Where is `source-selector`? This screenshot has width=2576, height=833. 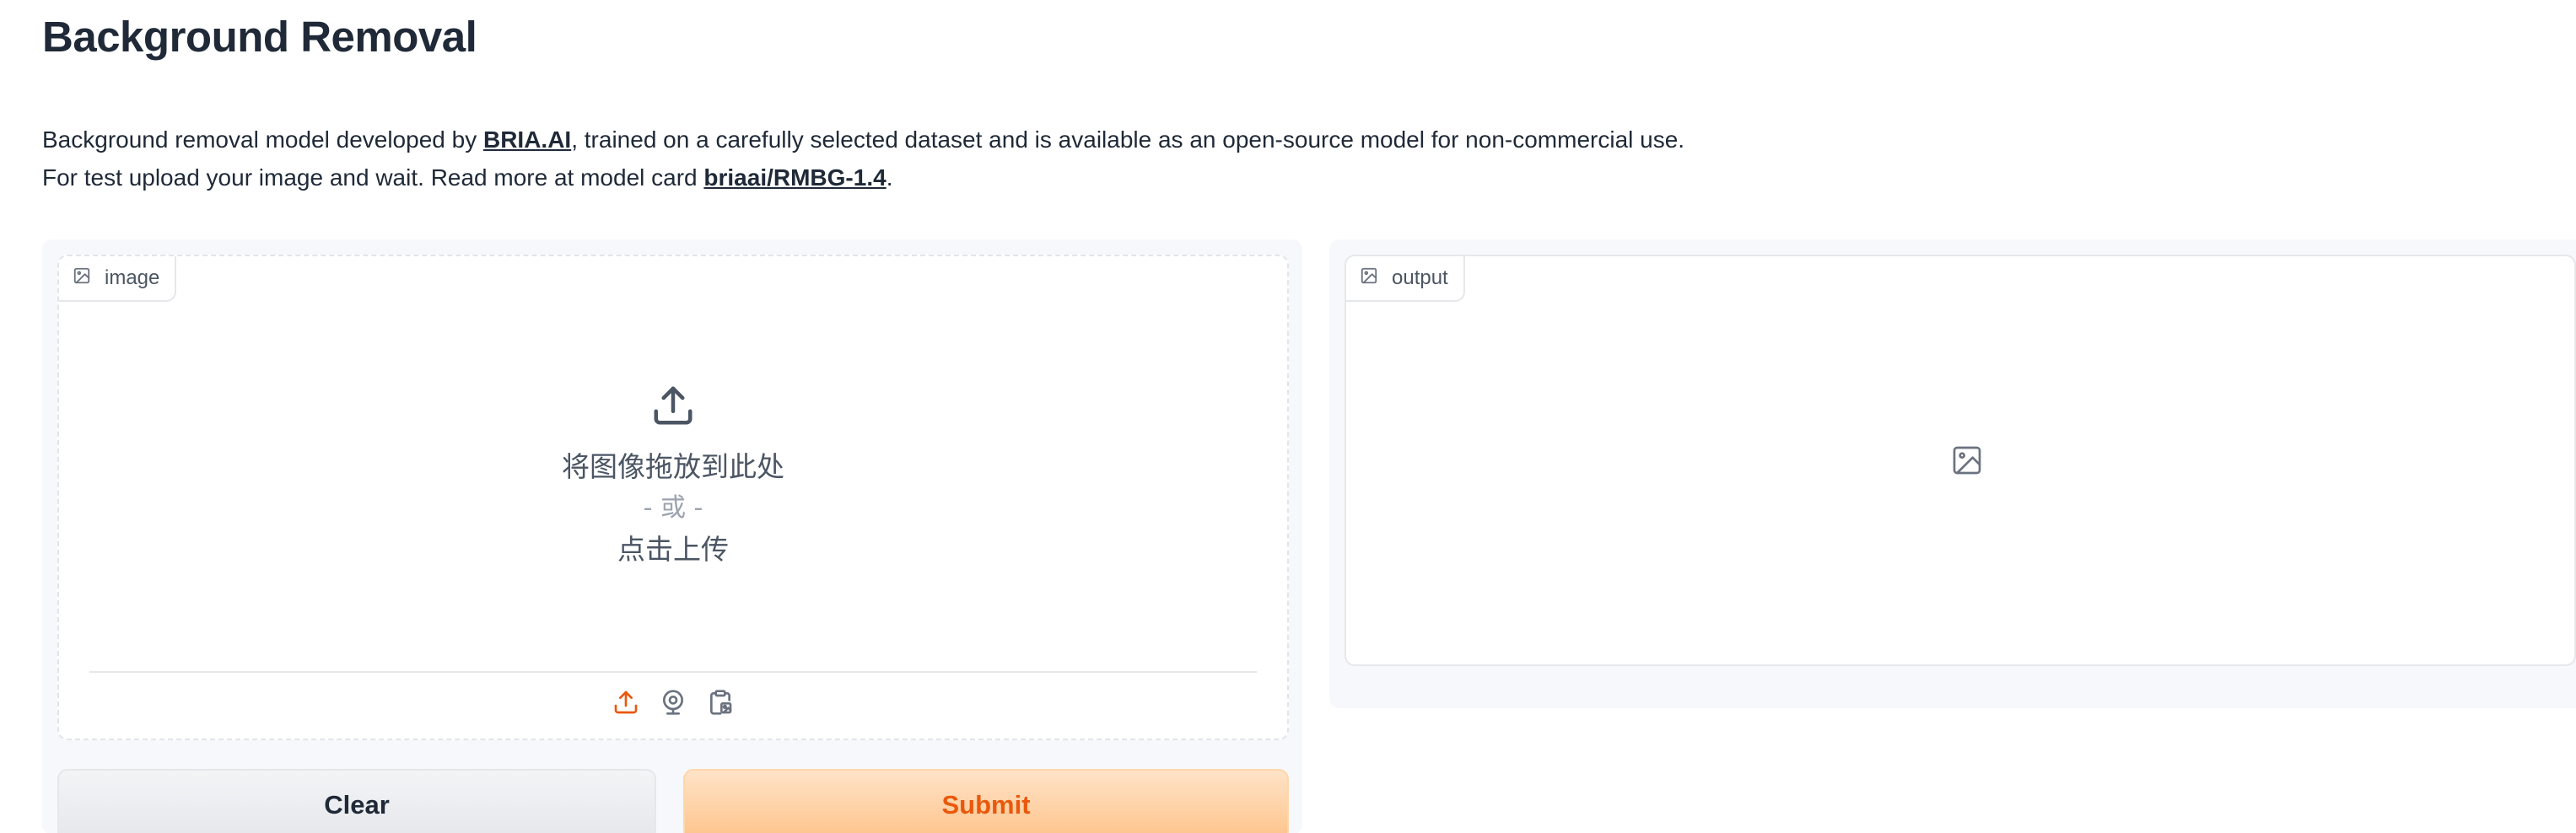
source-selector is located at coordinates (673, 702).